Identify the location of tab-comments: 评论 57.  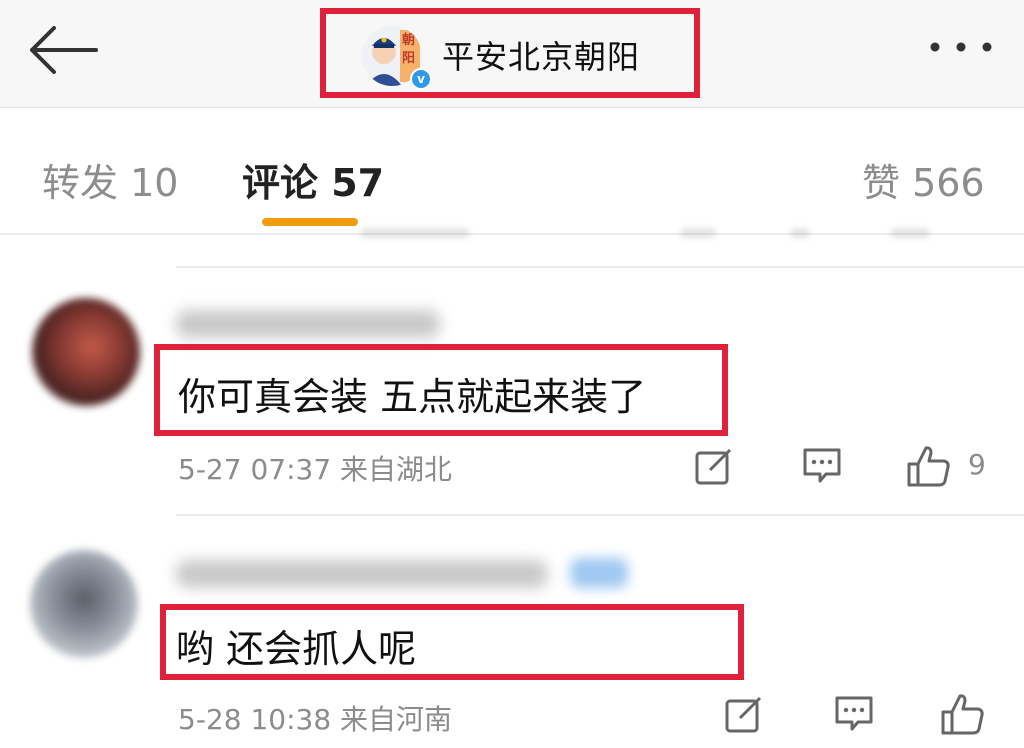
(313, 179).